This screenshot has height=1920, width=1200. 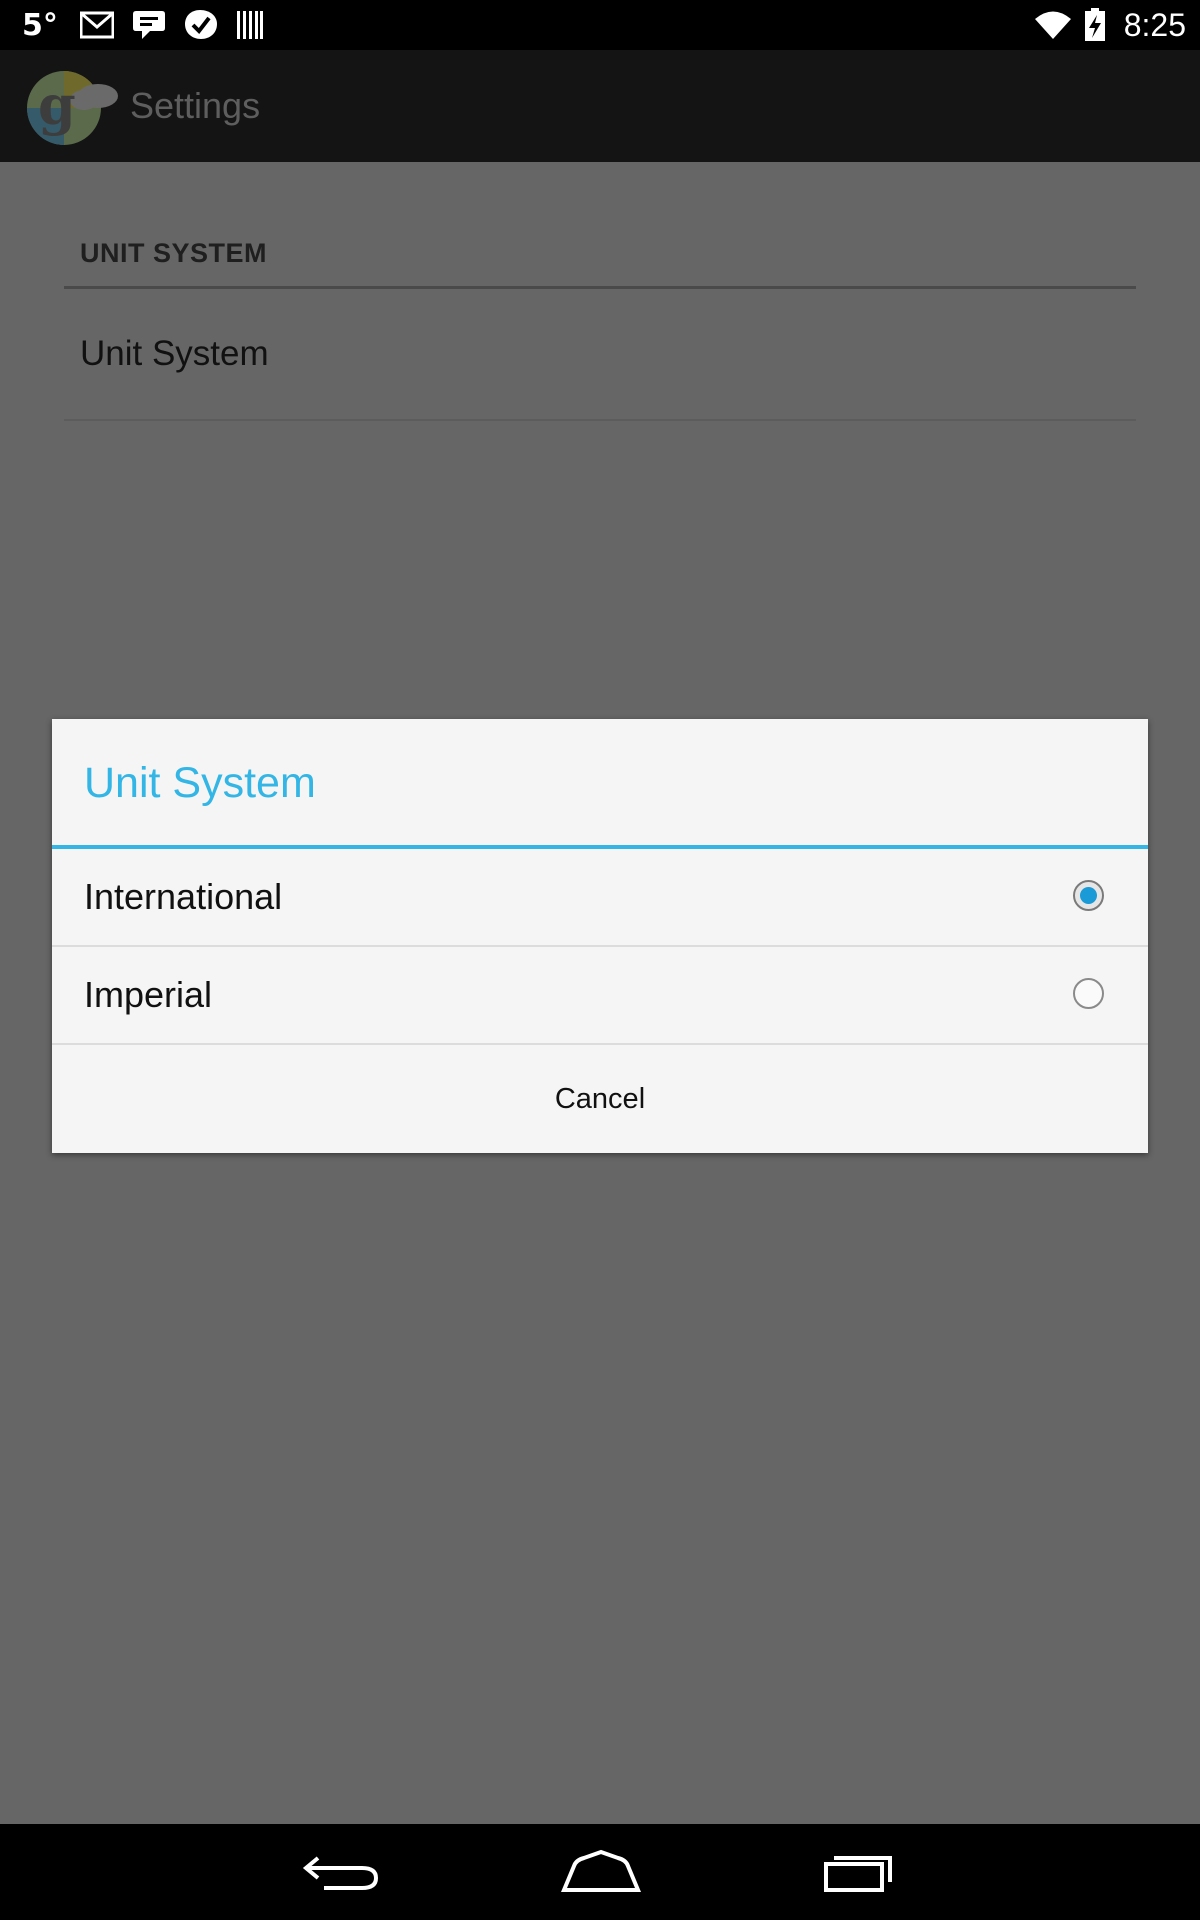 What do you see at coordinates (600, 354) in the screenshot?
I see `unit-system-preference: Unit System` at bounding box center [600, 354].